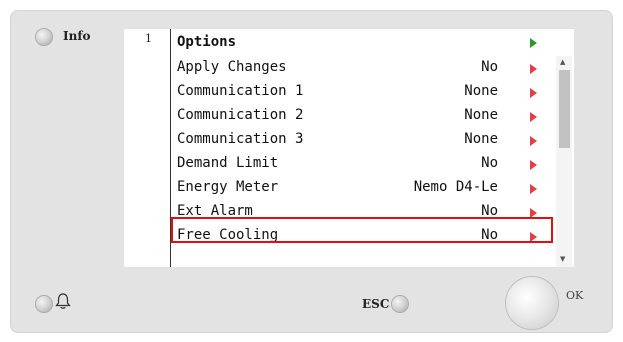  What do you see at coordinates (575, 295) in the screenshot?
I see `ok-label: OK` at bounding box center [575, 295].